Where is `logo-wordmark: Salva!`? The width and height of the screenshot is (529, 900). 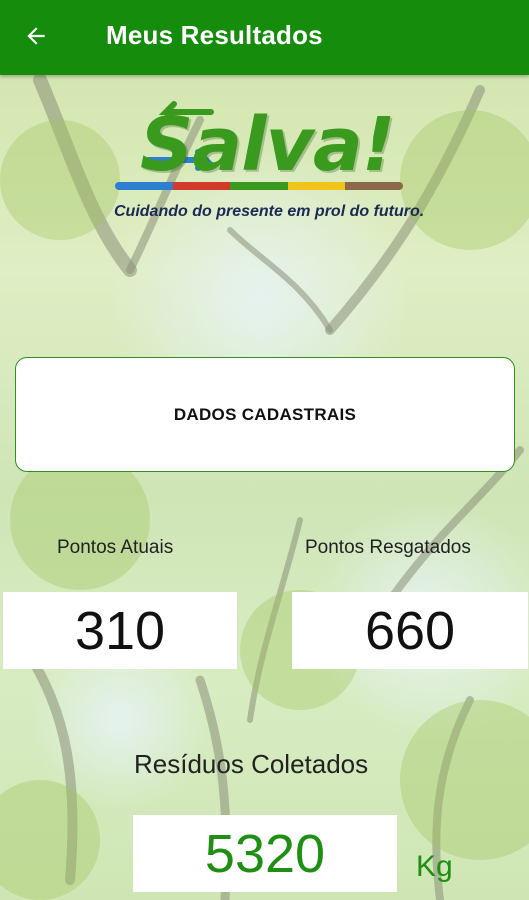 logo-wordmark: Salva! is located at coordinates (268, 145).